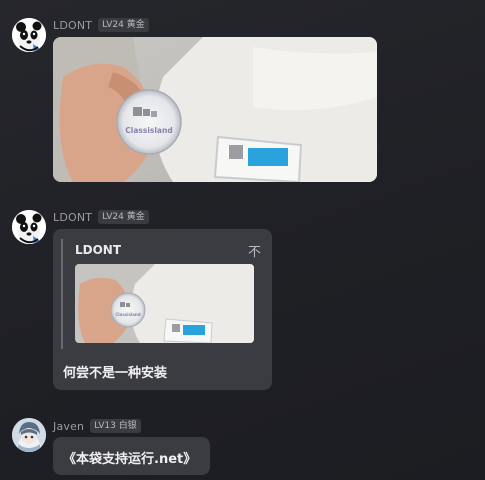 The width and height of the screenshot is (485, 480). Describe the element at coordinates (29, 435) in the screenshot. I see `anime-avatar-icon` at that location.